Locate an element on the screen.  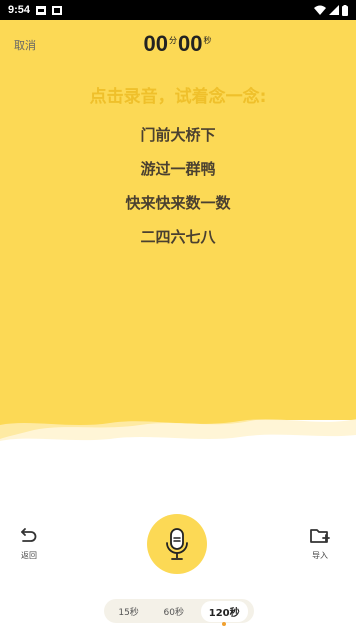
back-label: 返回 is located at coordinates (29, 555).